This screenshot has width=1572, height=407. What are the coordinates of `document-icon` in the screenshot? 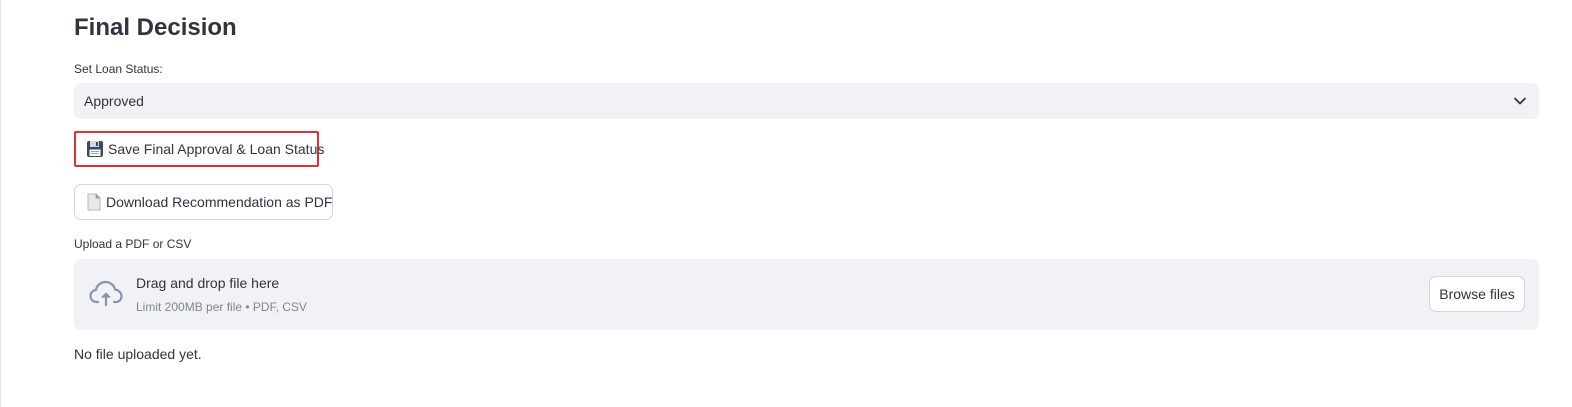 It's located at (94, 202).